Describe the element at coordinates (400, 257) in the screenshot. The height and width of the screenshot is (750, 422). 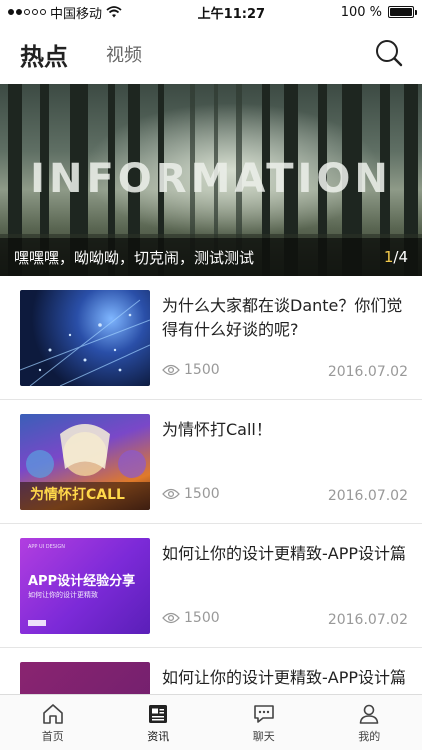
I see `pager-total: /4` at that location.